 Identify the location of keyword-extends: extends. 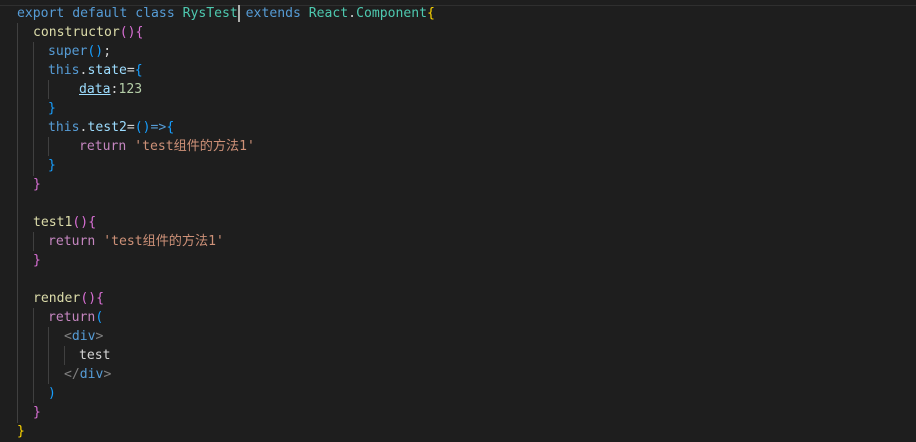
(273, 13).